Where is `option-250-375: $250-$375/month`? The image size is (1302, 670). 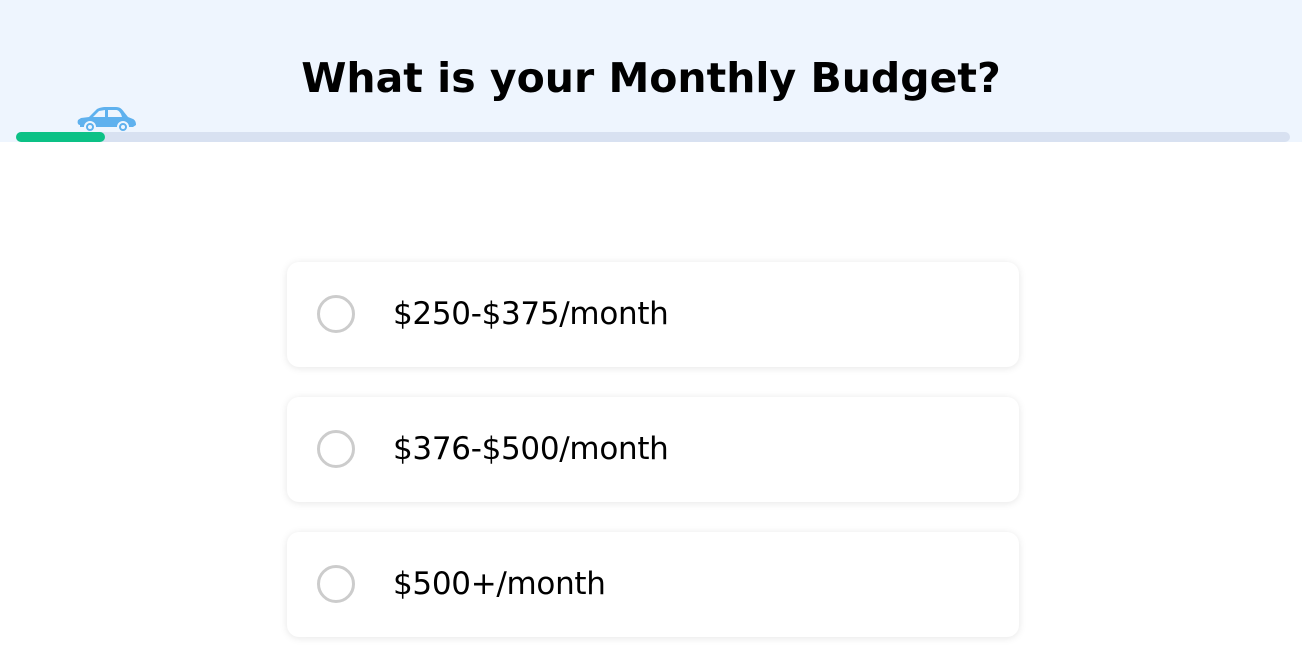
option-250-375: $250-$375/month is located at coordinates (653, 314).